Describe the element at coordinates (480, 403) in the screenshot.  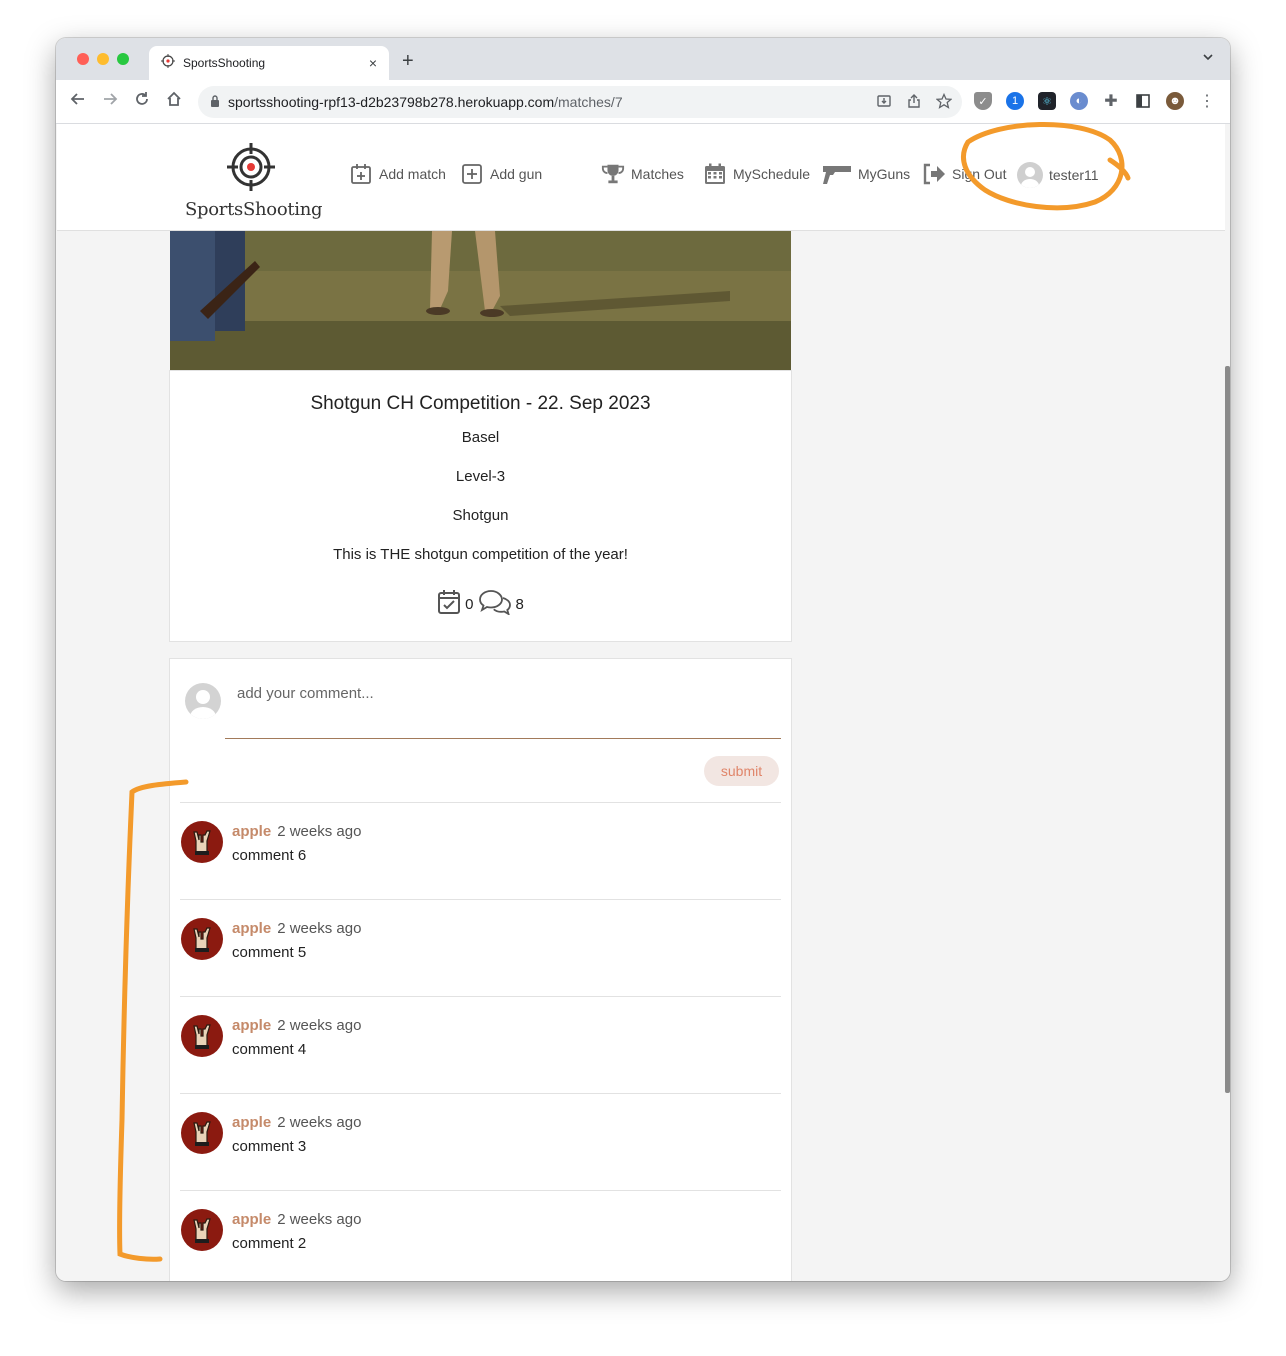
I see `match-title: Shotgun CH Competition - 22. Sep 2023` at that location.